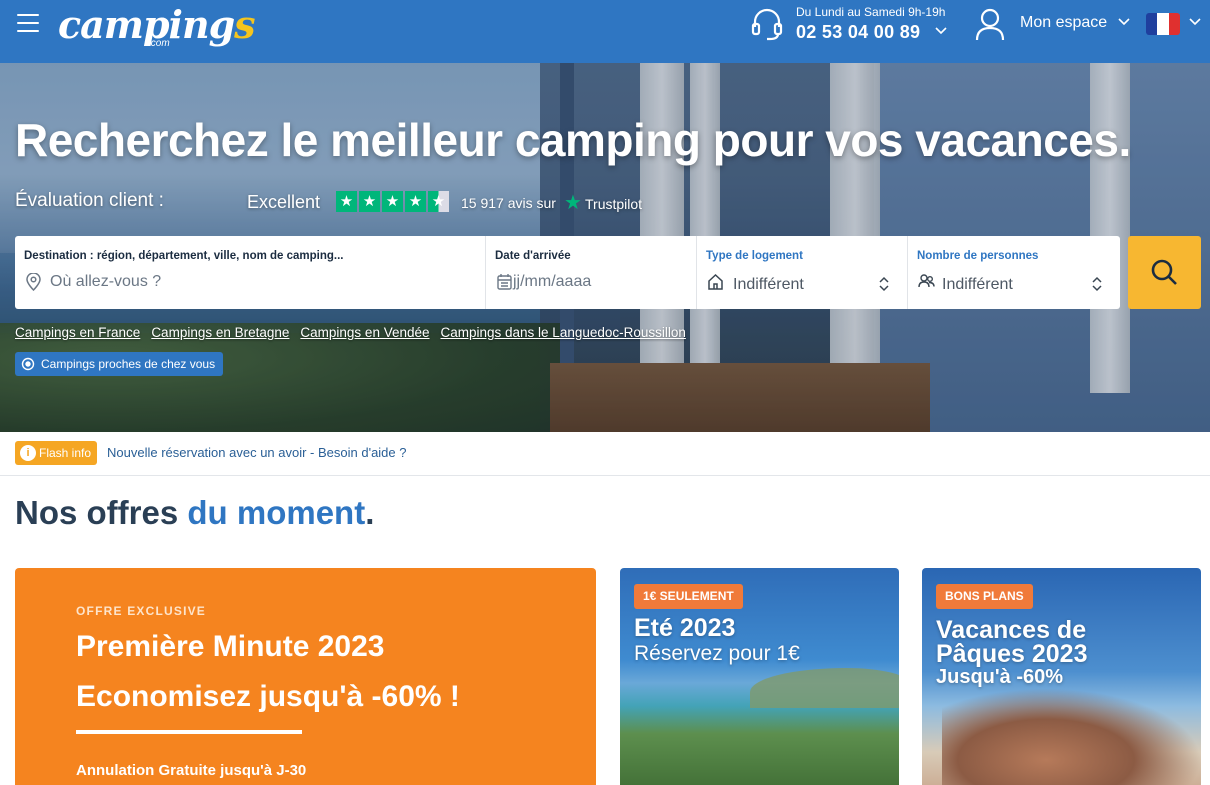  I want to click on offers-title: Nos offres du moment., so click(194, 513).